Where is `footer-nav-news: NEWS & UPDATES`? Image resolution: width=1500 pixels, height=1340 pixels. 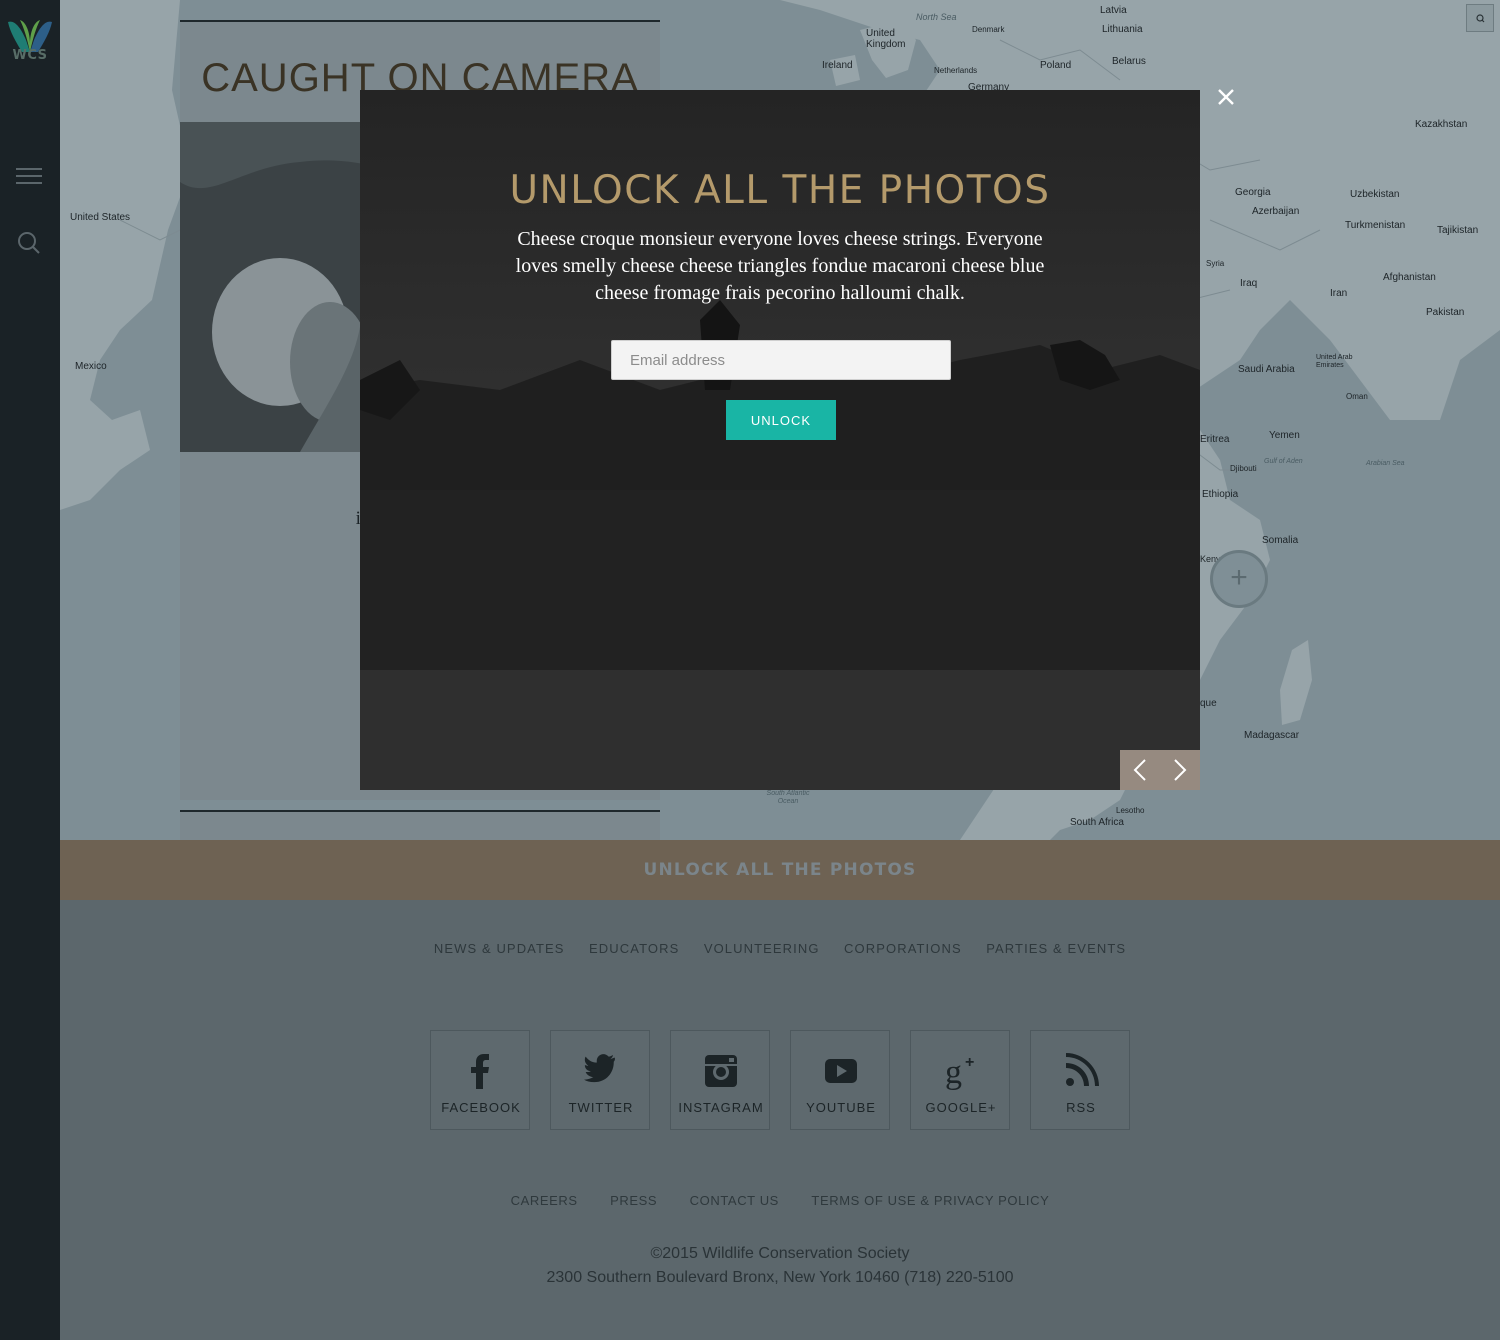 footer-nav-news: NEWS & UPDATES is located at coordinates (499, 948).